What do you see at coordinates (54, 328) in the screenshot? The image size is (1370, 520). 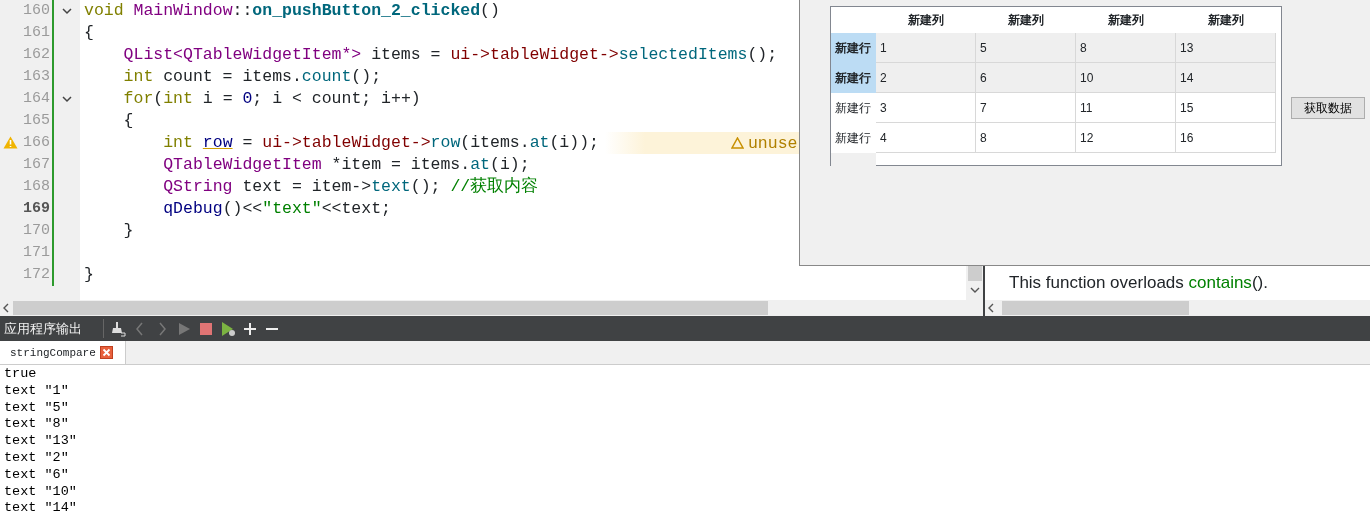 I see `panel-title: 应用程序输出` at bounding box center [54, 328].